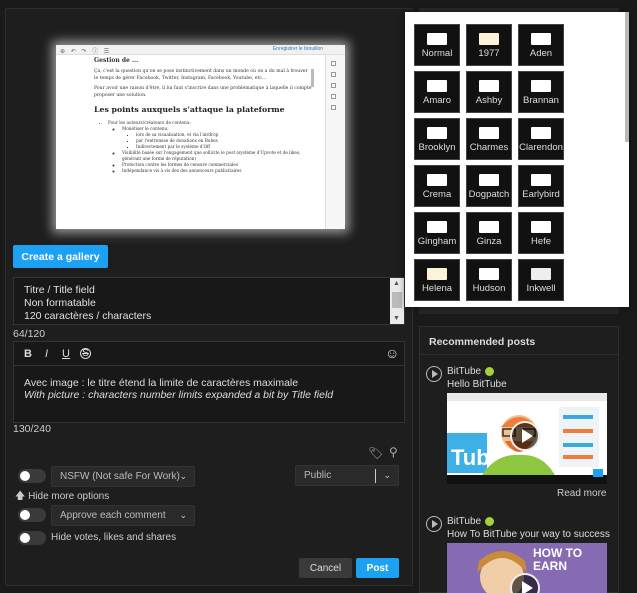  Describe the element at coordinates (20, 496) in the screenshot. I see `arrow-up-icon: 🡅` at that location.